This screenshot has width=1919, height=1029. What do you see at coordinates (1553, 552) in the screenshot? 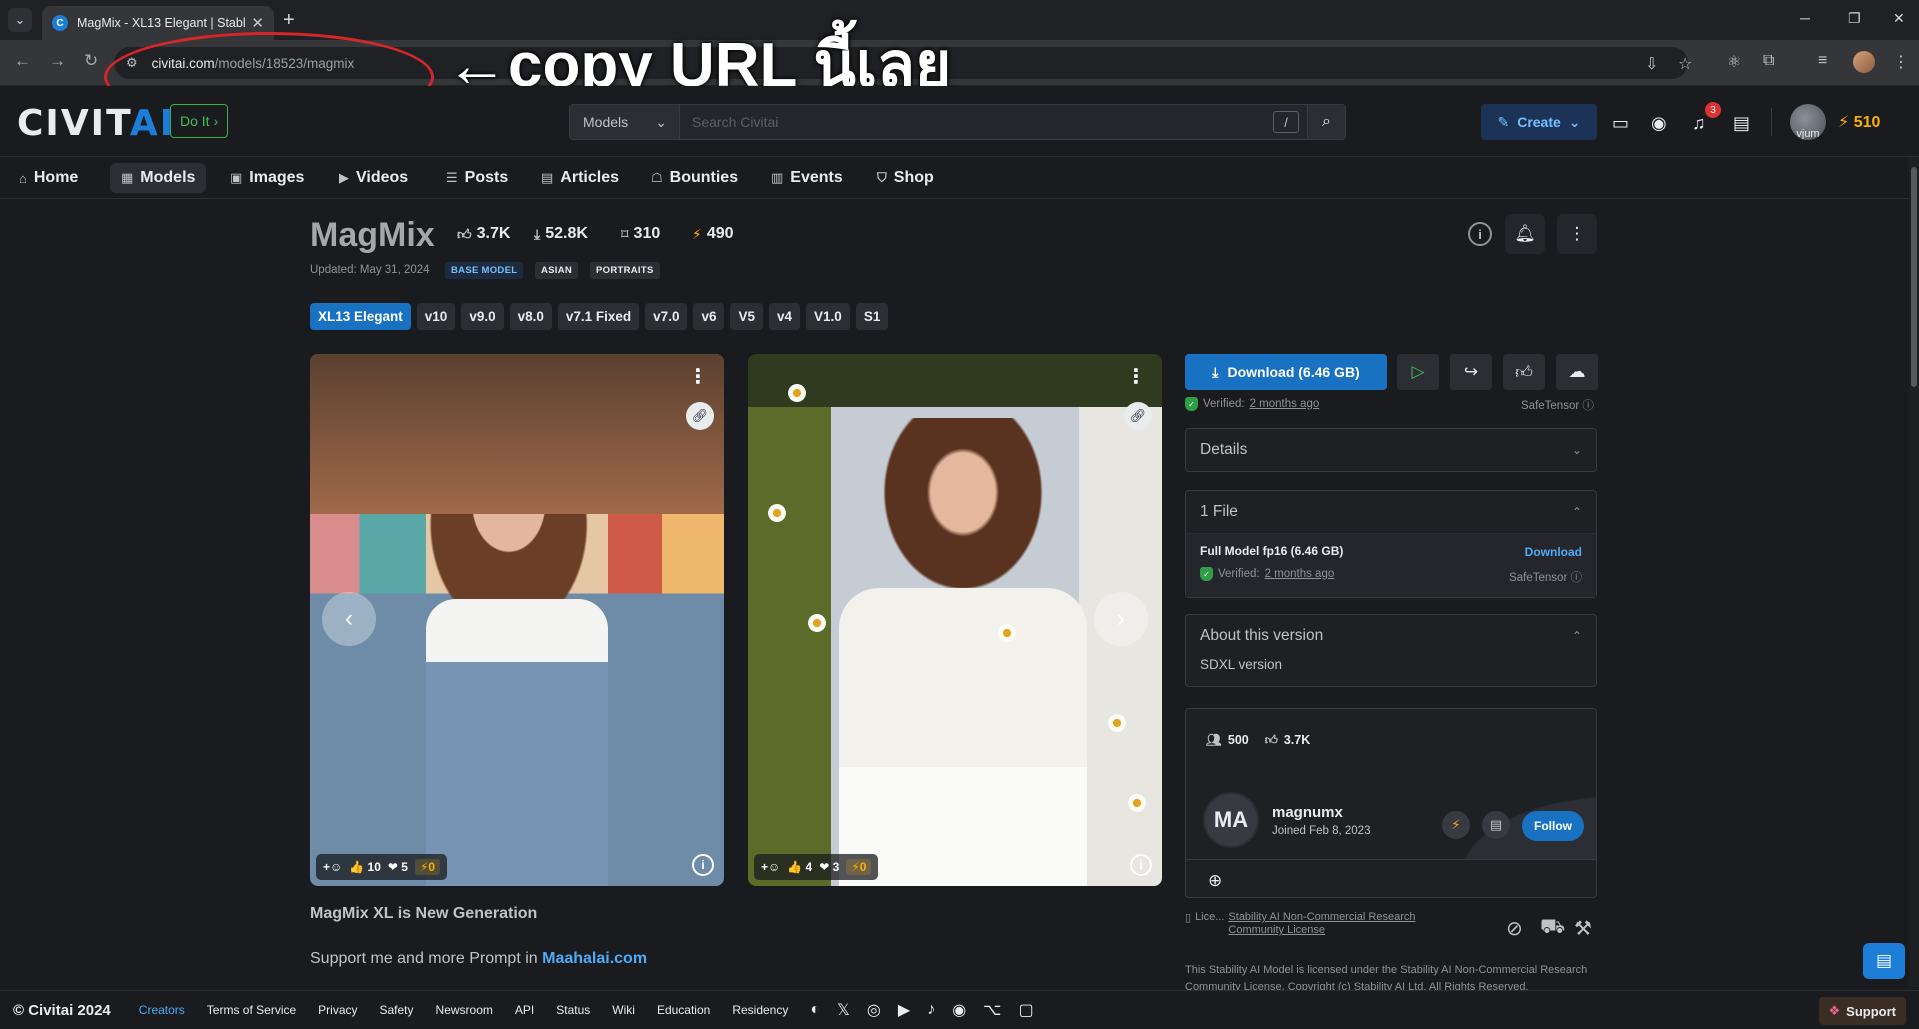
I see `file-download-link: Download` at bounding box center [1553, 552].